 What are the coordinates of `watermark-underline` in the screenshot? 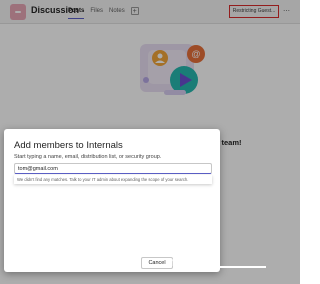 It's located at (234, 267).